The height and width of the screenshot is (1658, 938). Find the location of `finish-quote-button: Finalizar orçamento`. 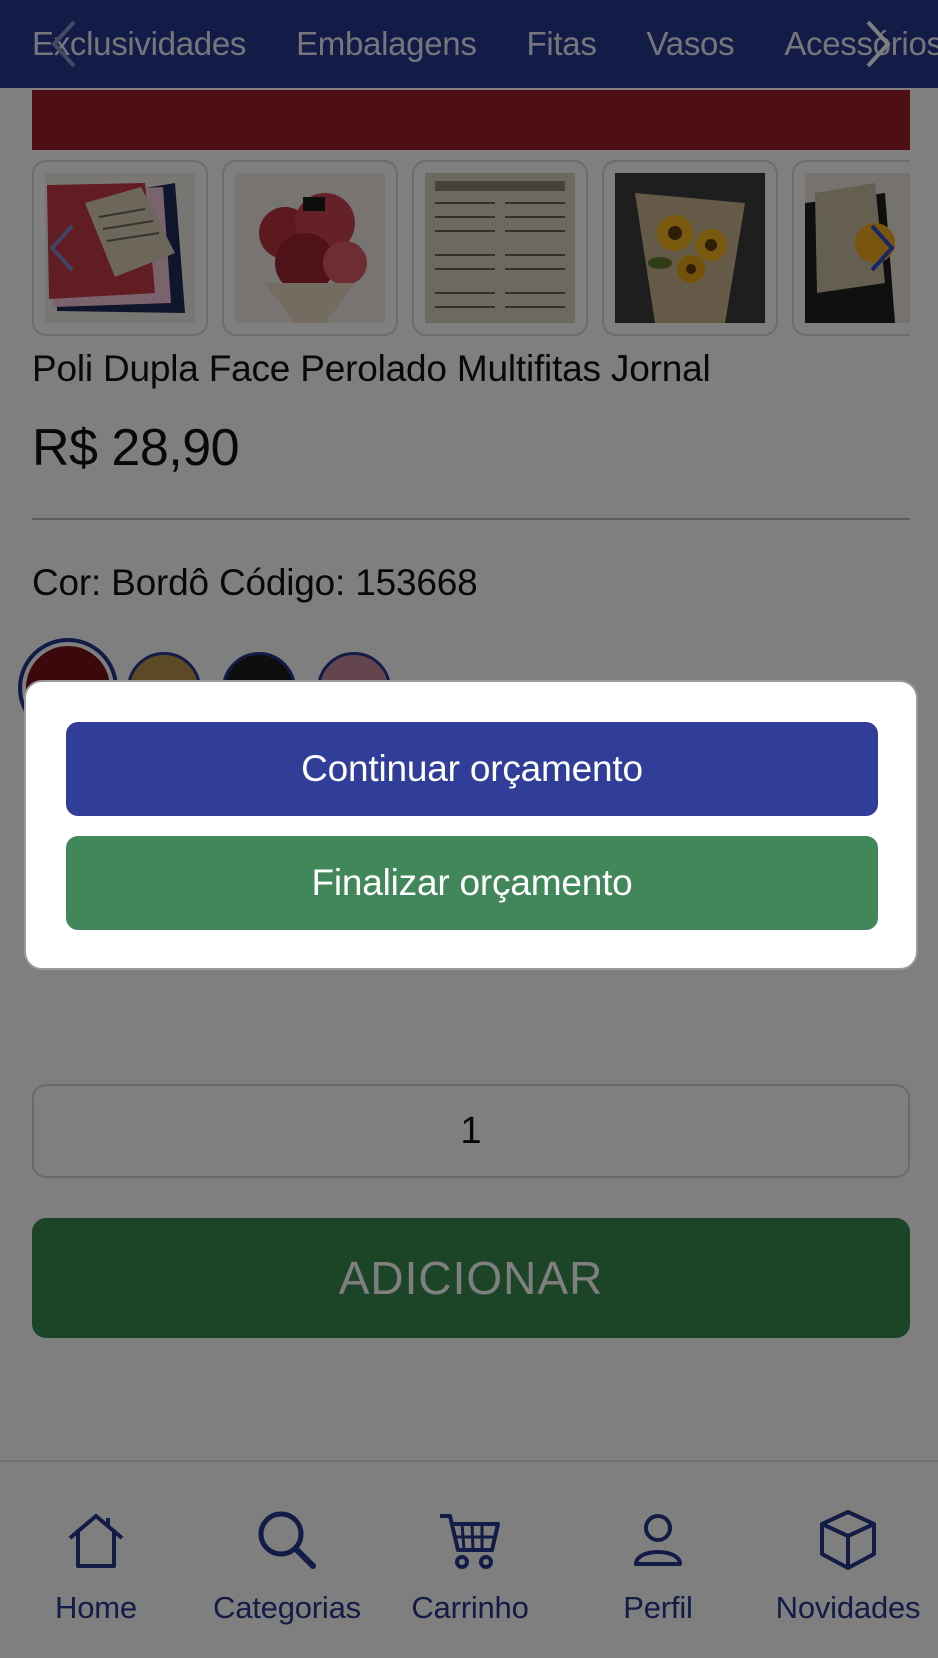

finish-quote-button: Finalizar orçamento is located at coordinates (472, 883).